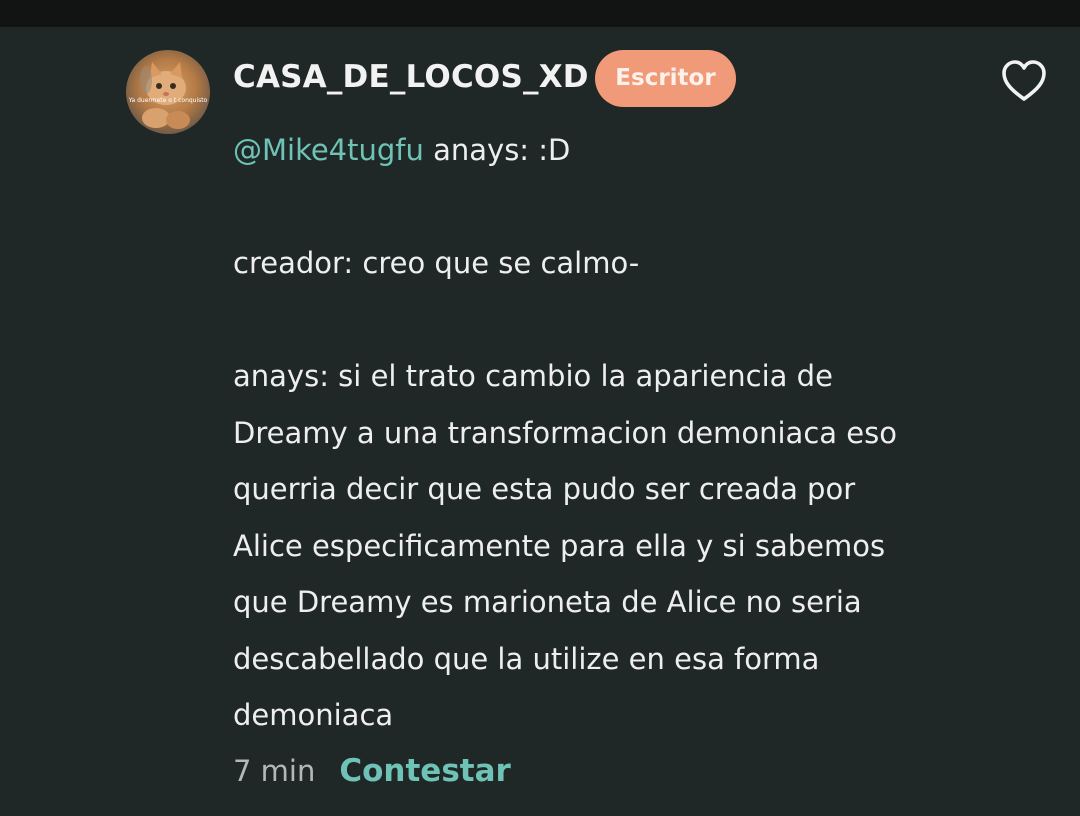 The image size is (1080, 816). What do you see at coordinates (274, 771) in the screenshot?
I see `timestamp: 7 min` at bounding box center [274, 771].